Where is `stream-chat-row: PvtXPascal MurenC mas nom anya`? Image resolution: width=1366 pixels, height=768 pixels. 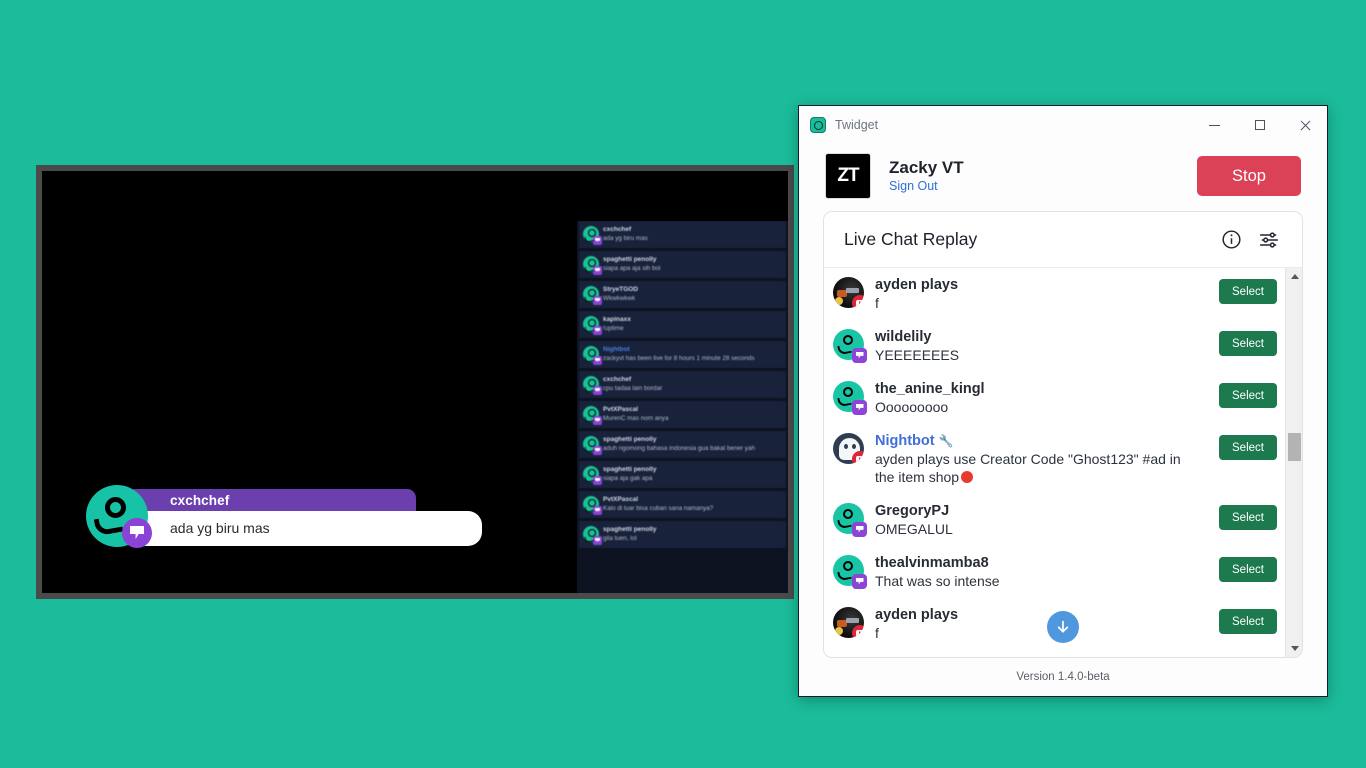 stream-chat-row: PvtXPascal MurenC mas nom anya is located at coordinates (682, 414).